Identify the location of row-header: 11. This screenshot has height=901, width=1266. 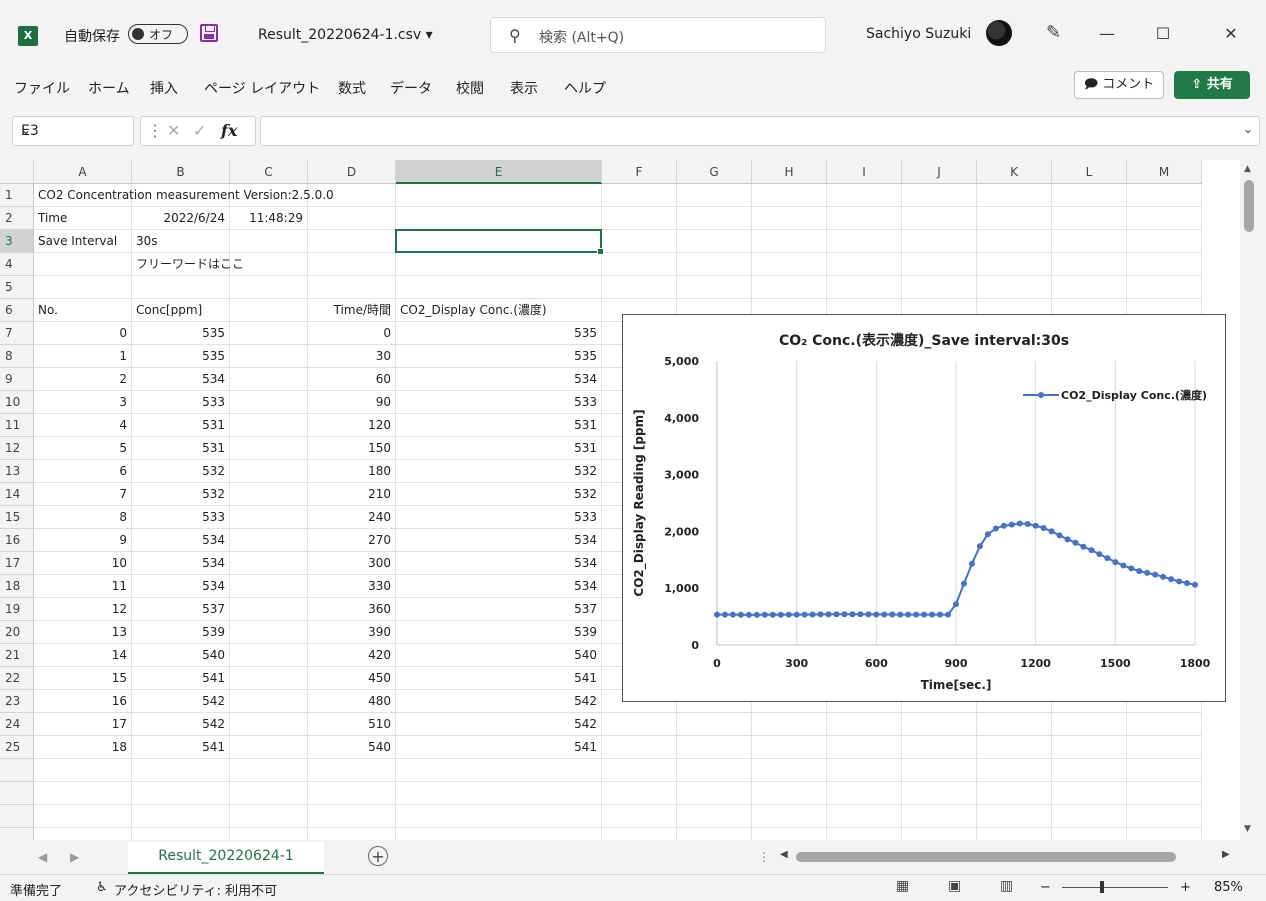
(17, 425).